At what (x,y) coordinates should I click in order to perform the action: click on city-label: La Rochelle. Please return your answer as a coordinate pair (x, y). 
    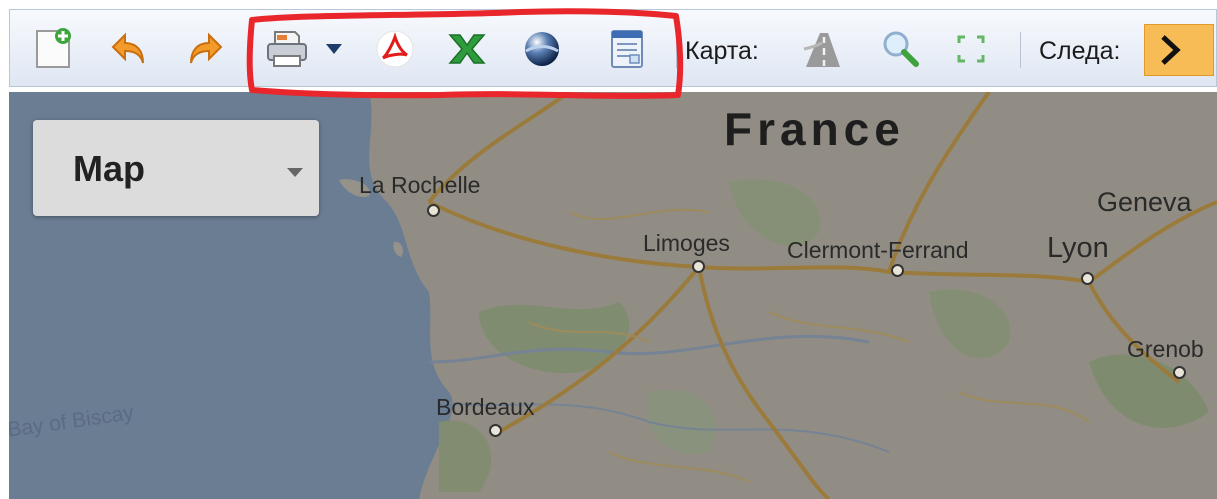
    Looking at the image, I should click on (420, 185).